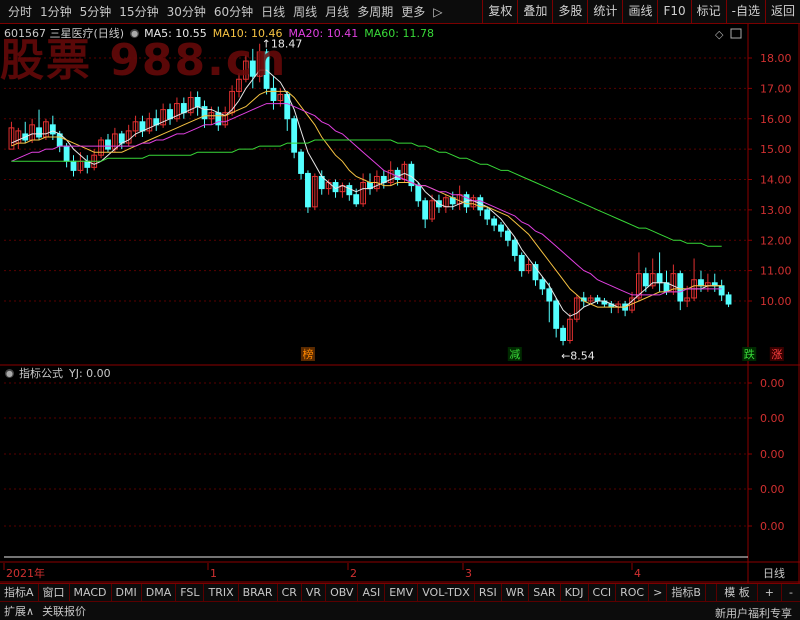  What do you see at coordinates (708, 12) in the screenshot?
I see `toolbar-action-button: 标记` at bounding box center [708, 12].